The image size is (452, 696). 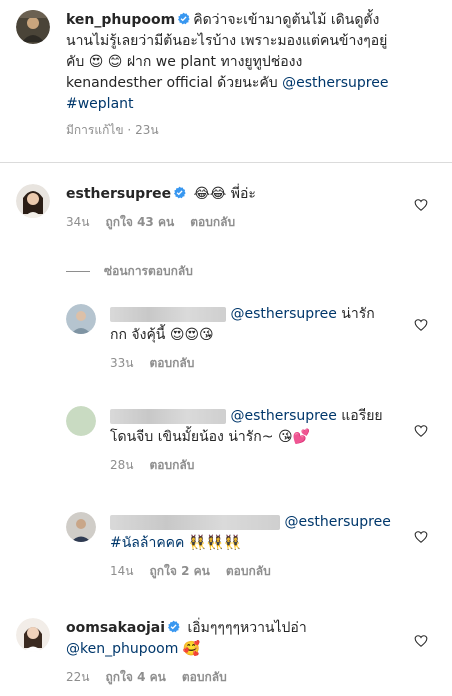 I want to click on comment-meta: 34น ถูกใจ 43 คน ตอบกลับ, so click(x=252, y=222).